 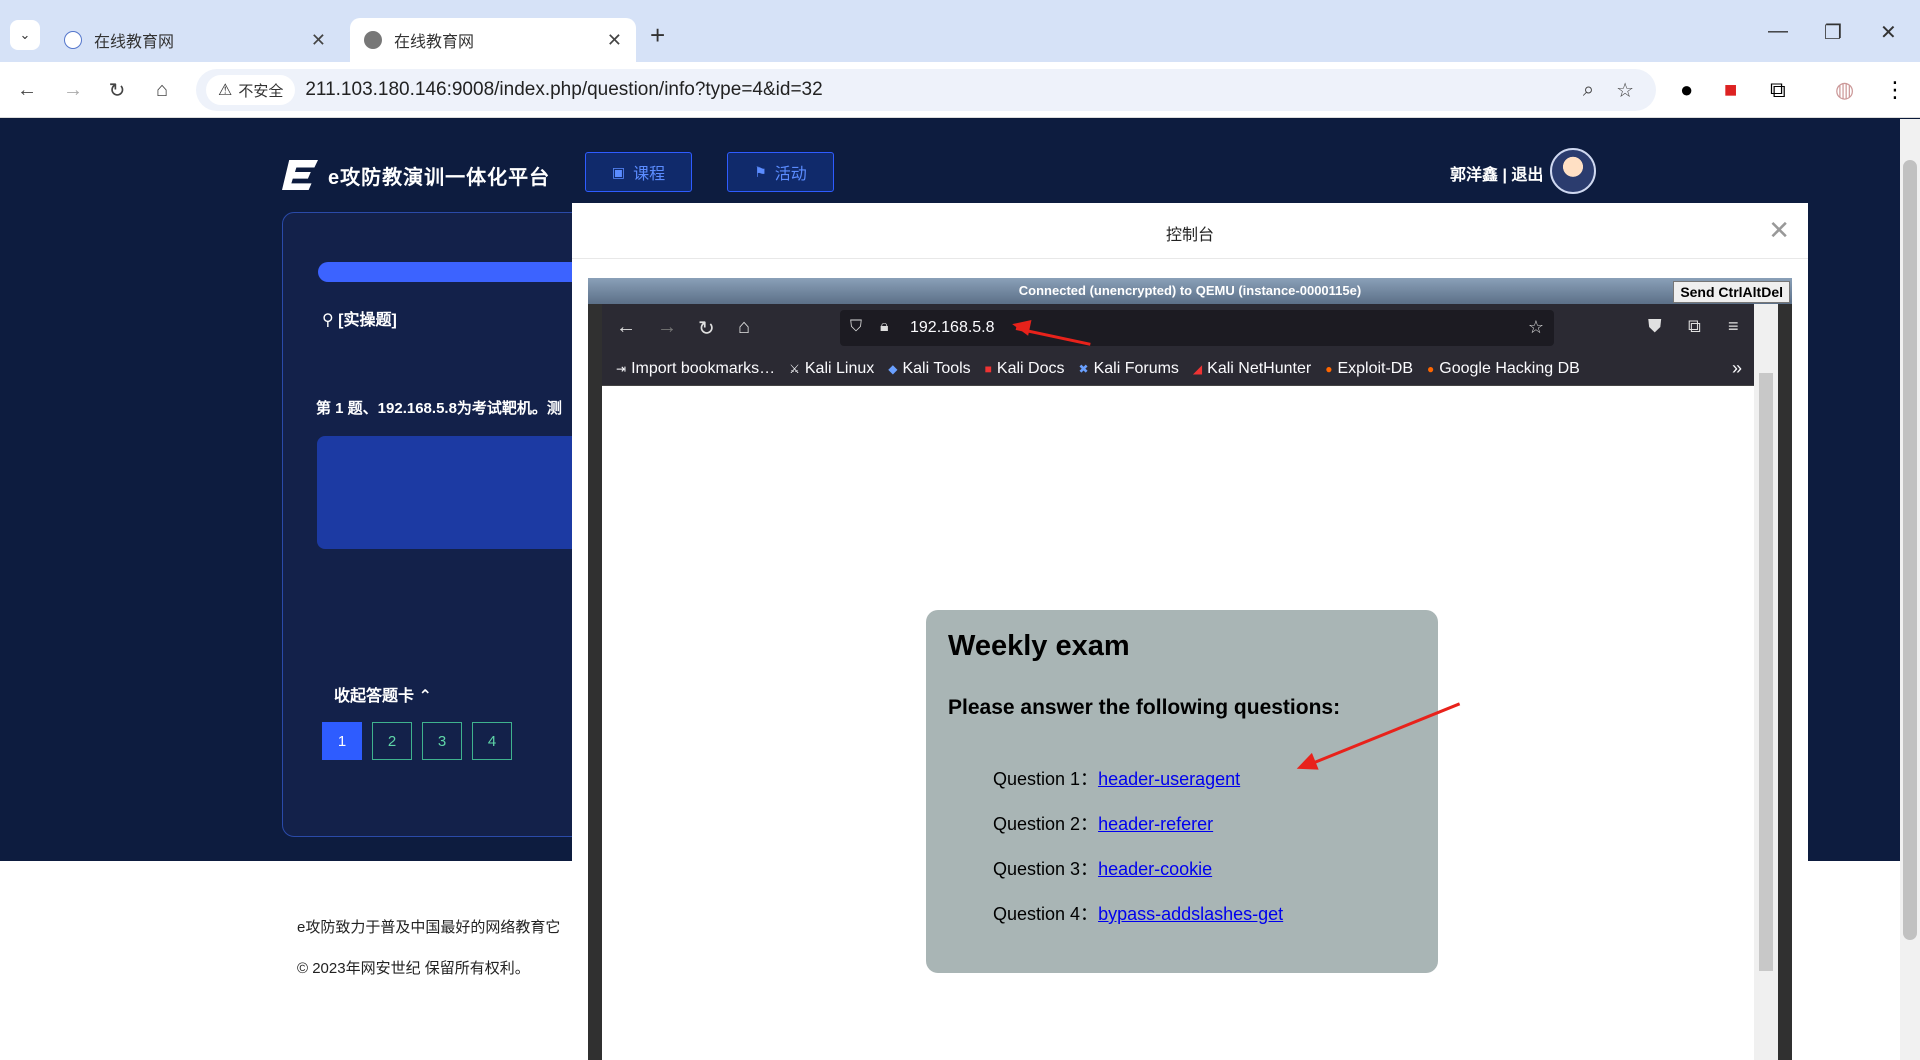 What do you see at coordinates (1655, 326) in the screenshot?
I see `pocket-icon: ⛊` at bounding box center [1655, 326].